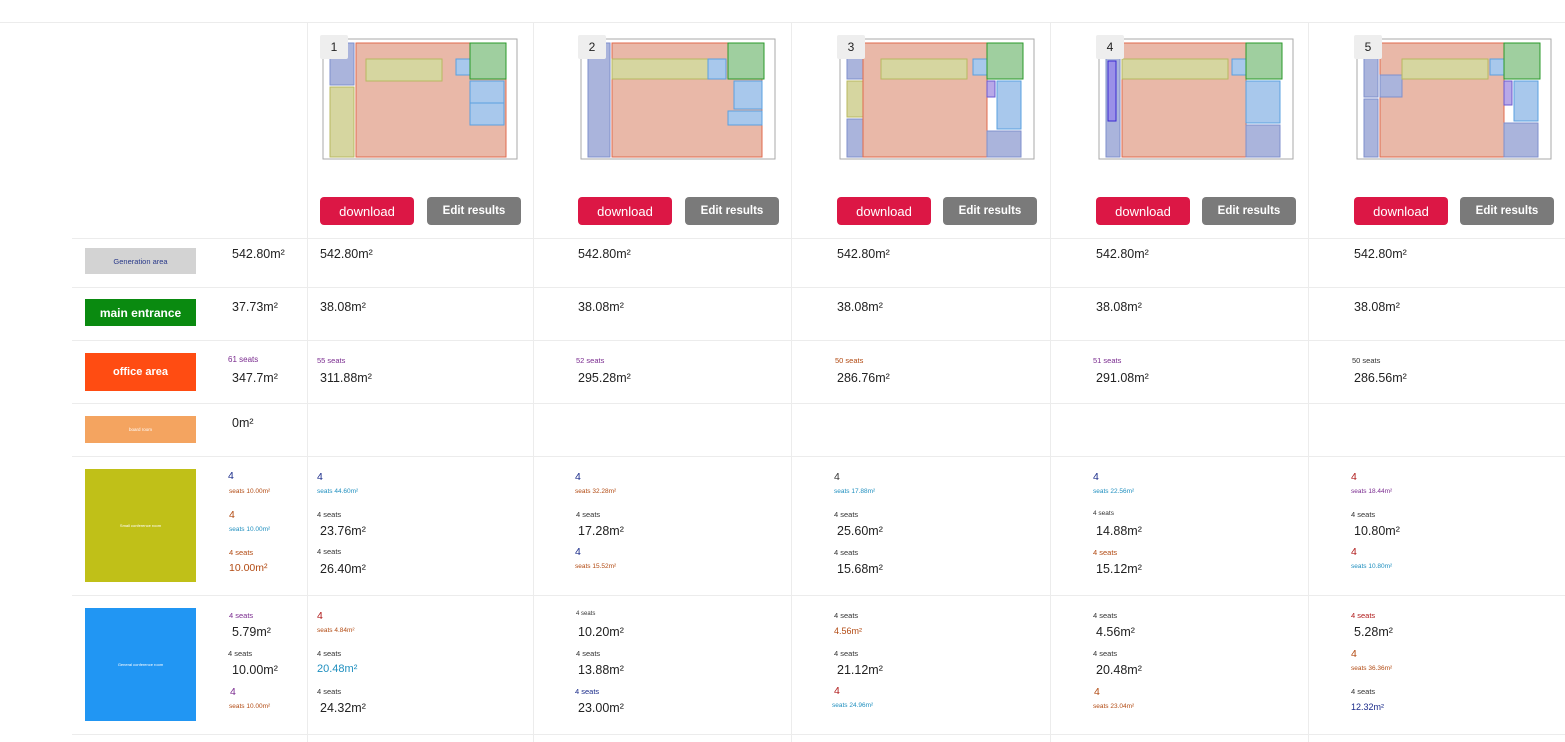 This screenshot has height=742, width=1565. Describe the element at coordinates (596, 491) in the screenshot. I see `result-sc1-seats: seats 32.28m²` at that location.